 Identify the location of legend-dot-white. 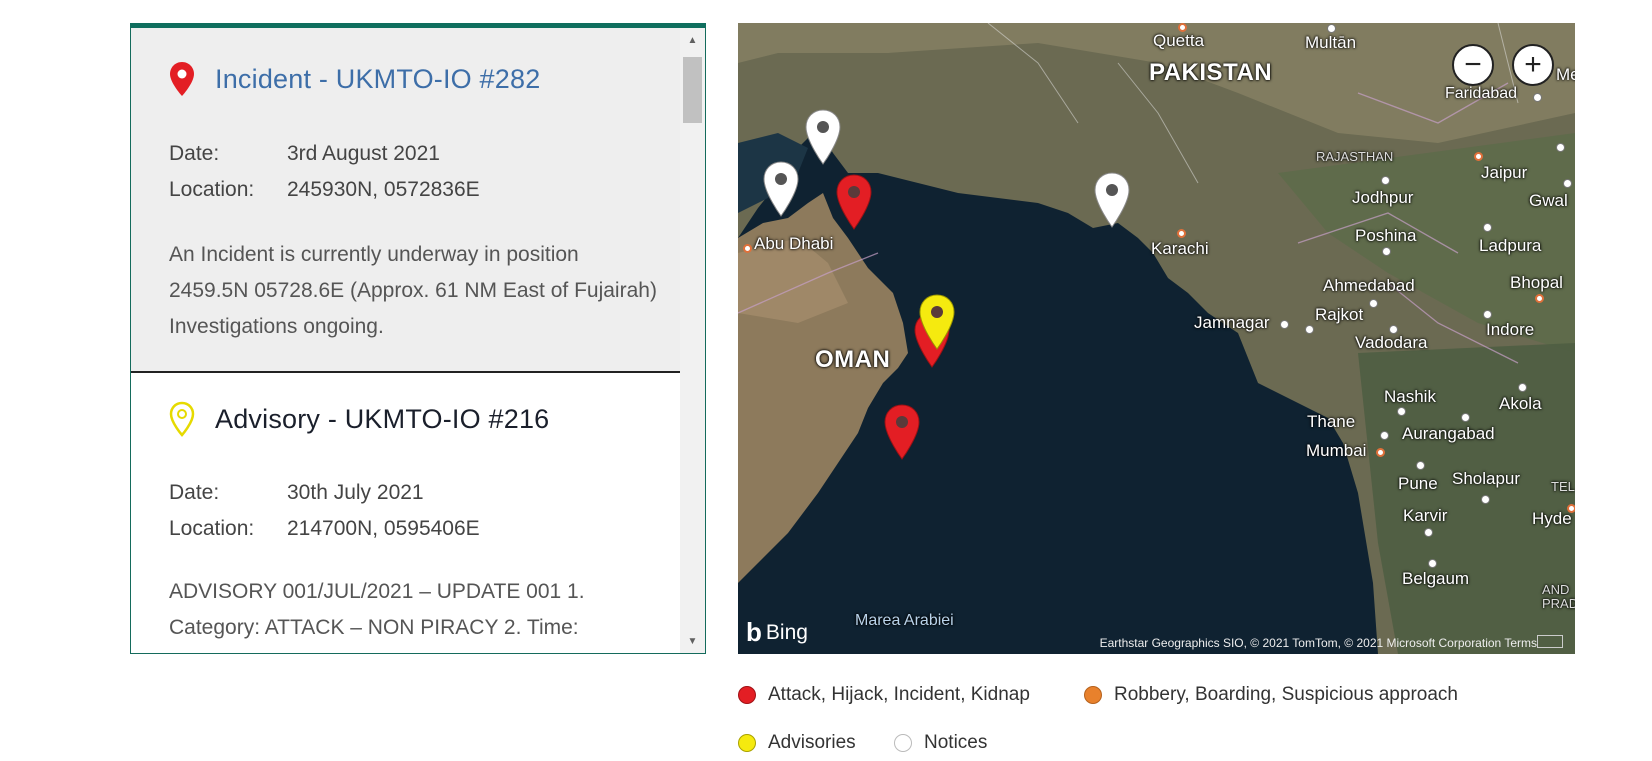
(903, 743).